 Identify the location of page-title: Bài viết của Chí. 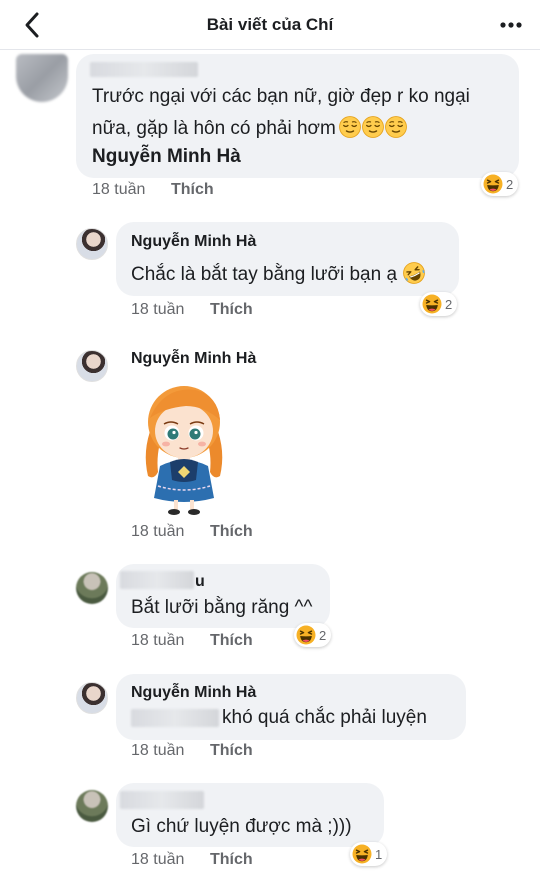
(270, 24).